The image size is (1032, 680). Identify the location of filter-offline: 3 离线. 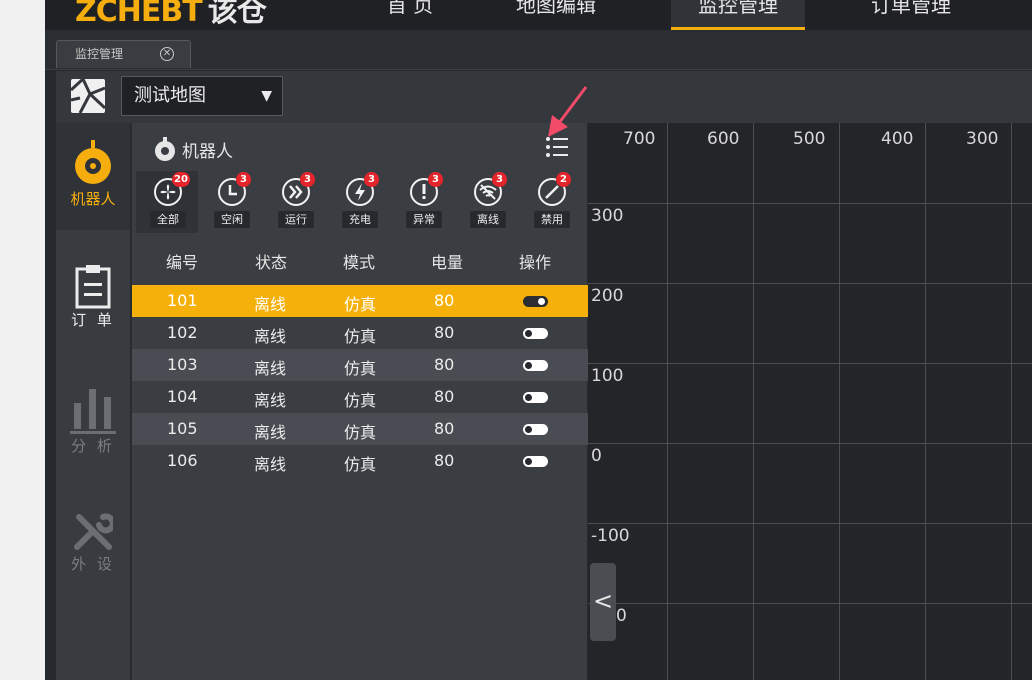
(487, 202).